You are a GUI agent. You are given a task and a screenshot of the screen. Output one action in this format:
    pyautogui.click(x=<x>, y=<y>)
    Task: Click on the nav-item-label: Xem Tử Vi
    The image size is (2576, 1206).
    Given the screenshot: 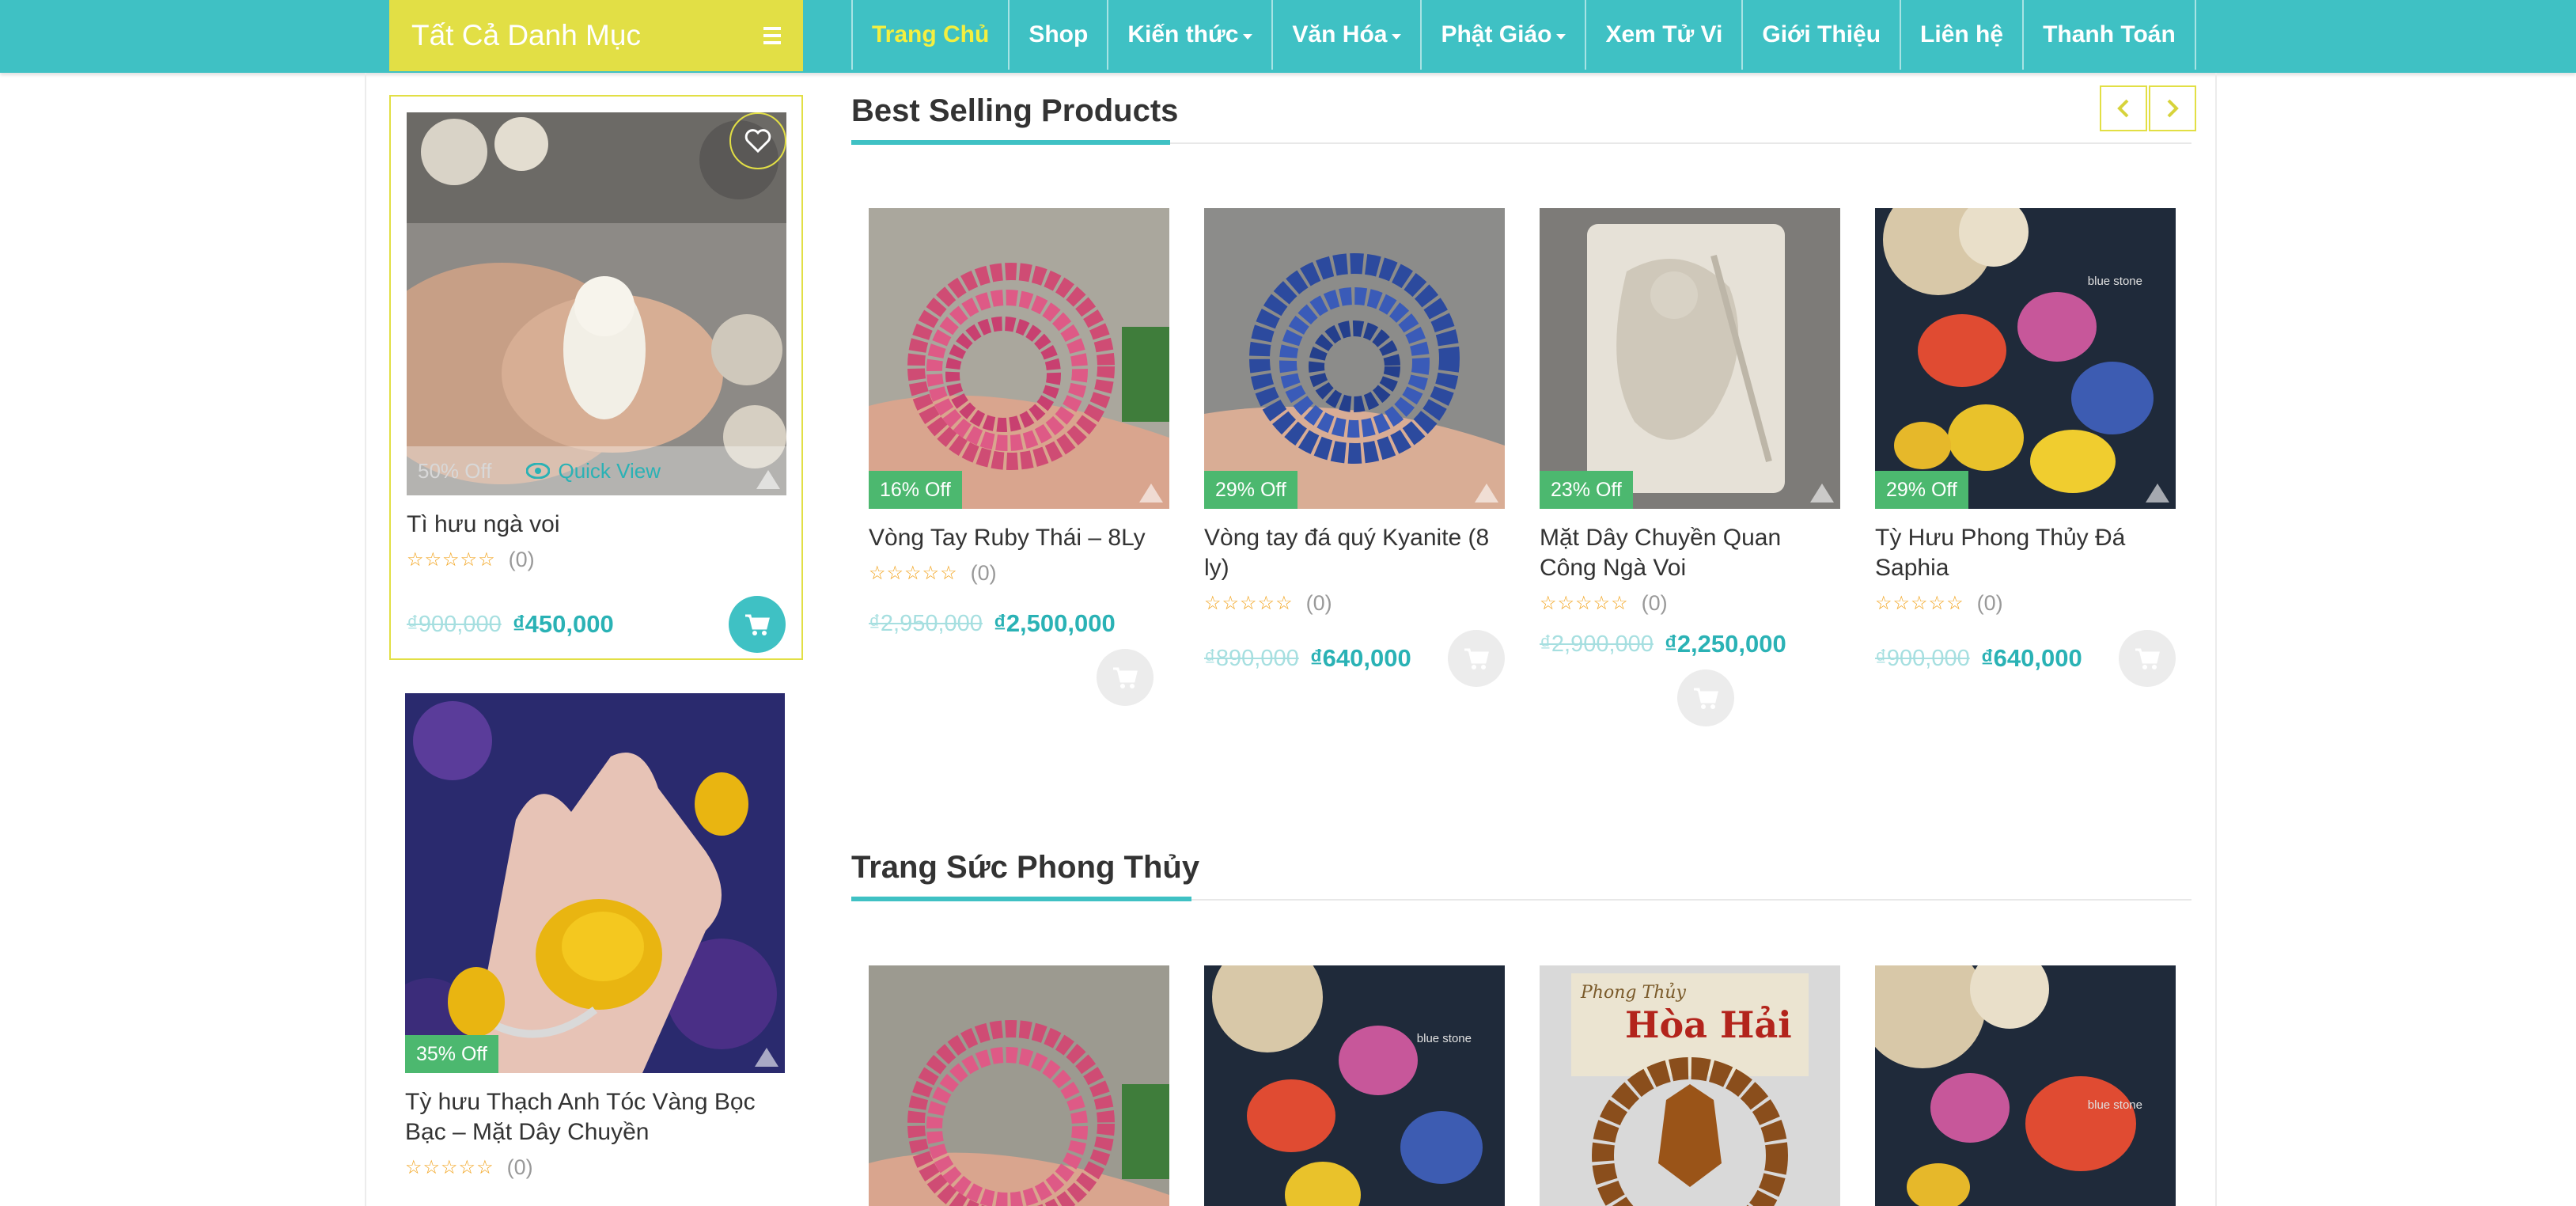 What is the action you would take?
    pyautogui.click(x=1664, y=34)
    